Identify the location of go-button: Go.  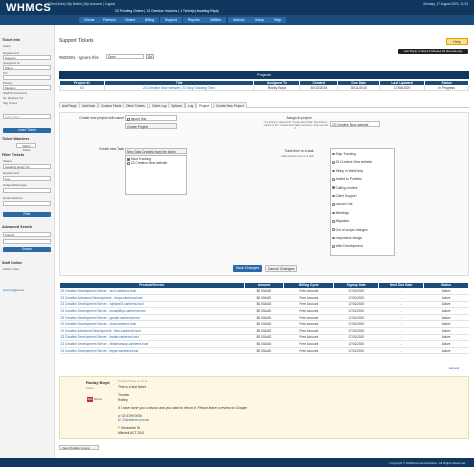
(150, 56).